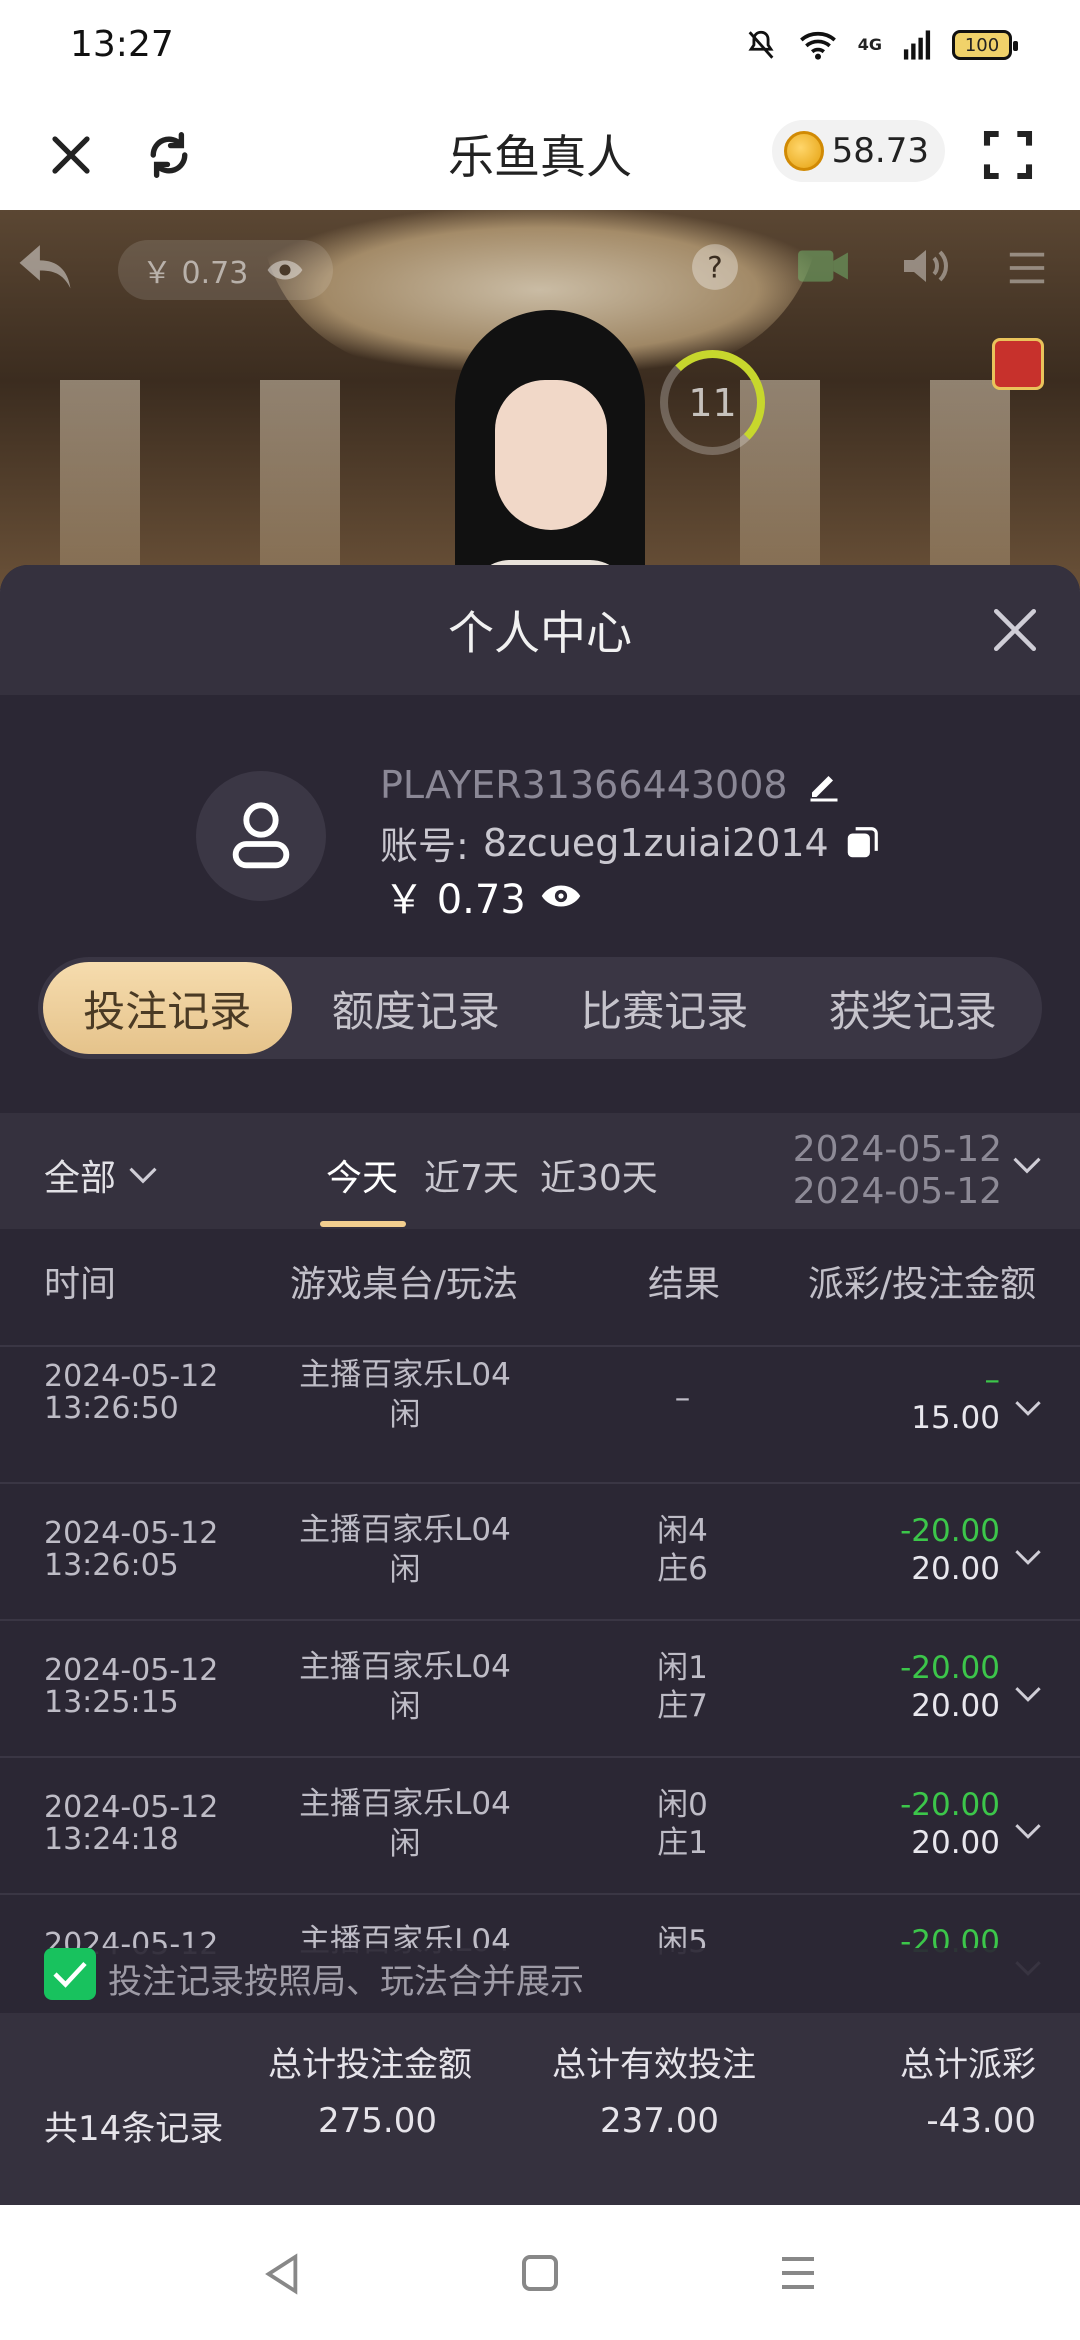 The image size is (1080, 2340). Describe the element at coordinates (540, 1413) in the screenshot. I see `table-row: 2024-05-12 13:26:50 主播百家乐L04 闲 – –15.00` at that location.